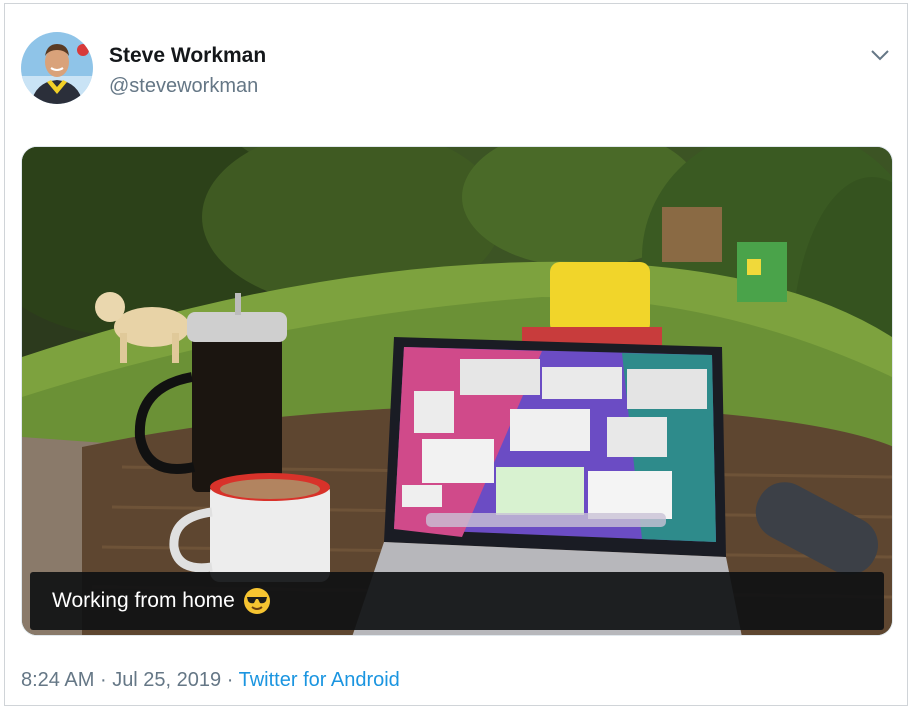  Describe the element at coordinates (880, 55) in the screenshot. I see `chevron-down-icon` at that location.